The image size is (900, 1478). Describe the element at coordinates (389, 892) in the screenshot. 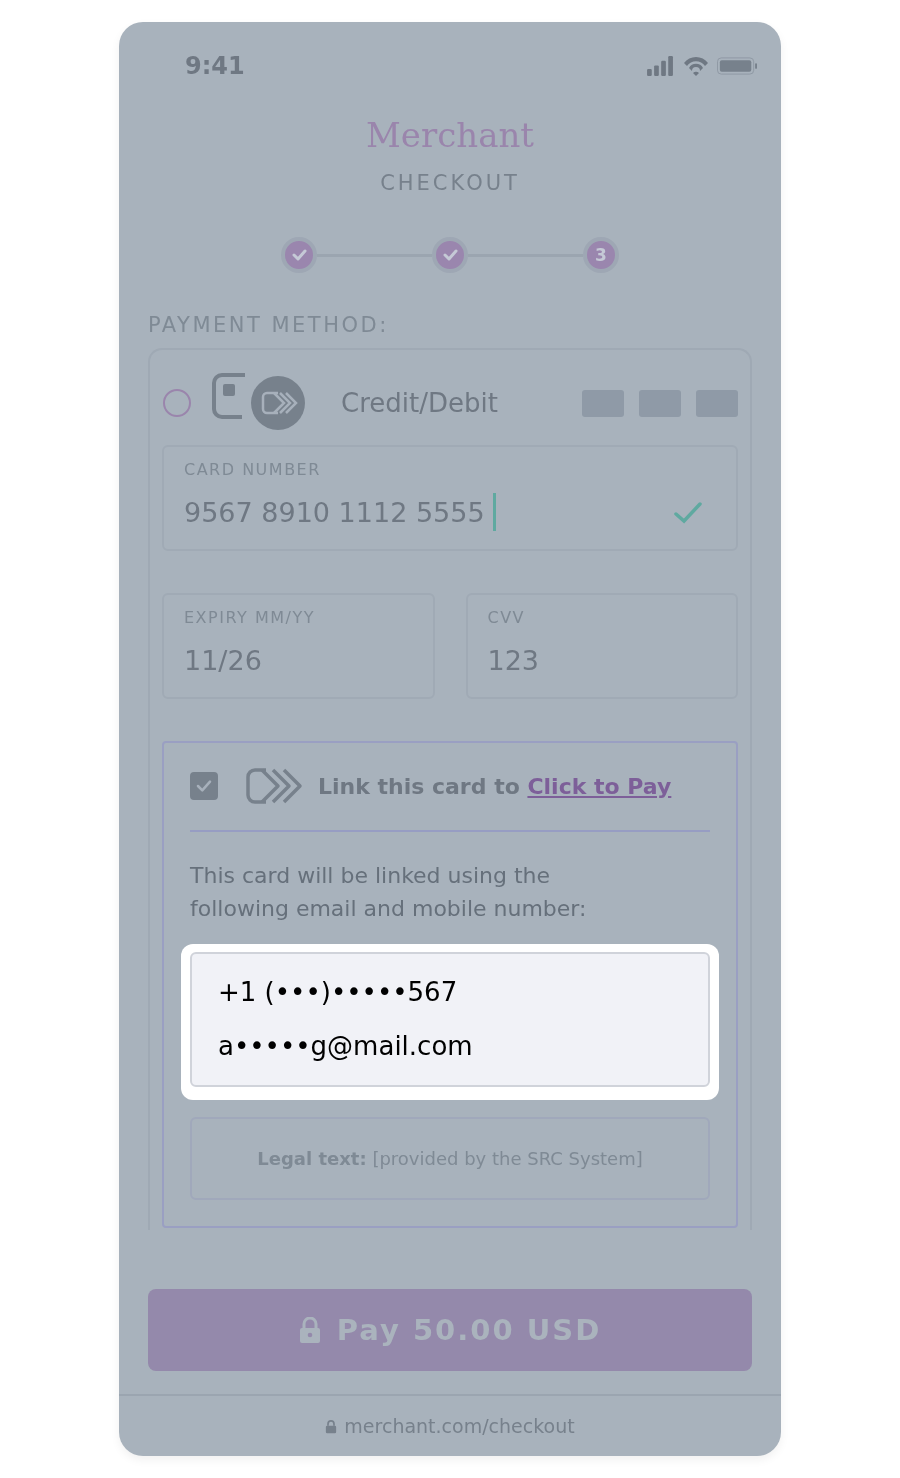

I see `link-description: This card will be linked using the following email and mobile number:` at that location.